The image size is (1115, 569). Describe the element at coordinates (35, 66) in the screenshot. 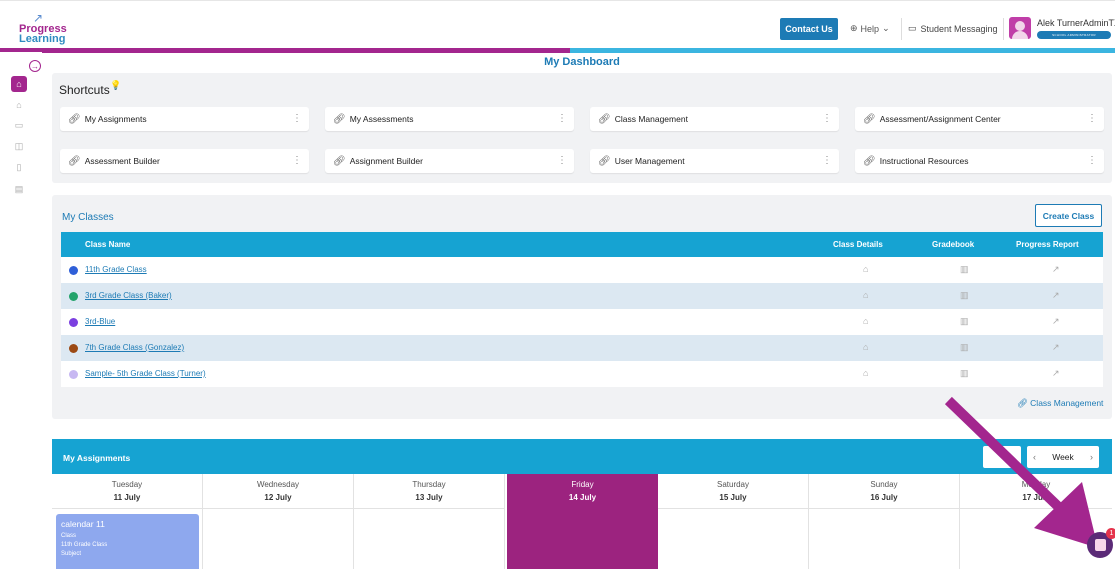

I see `expand-sidebar-icon: →` at that location.